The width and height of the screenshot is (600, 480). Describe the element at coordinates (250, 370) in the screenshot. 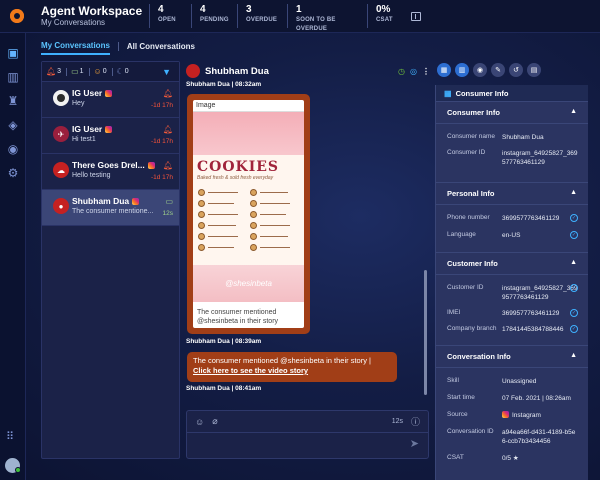

I see `video-story-link: Click here to see the video story` at that location.